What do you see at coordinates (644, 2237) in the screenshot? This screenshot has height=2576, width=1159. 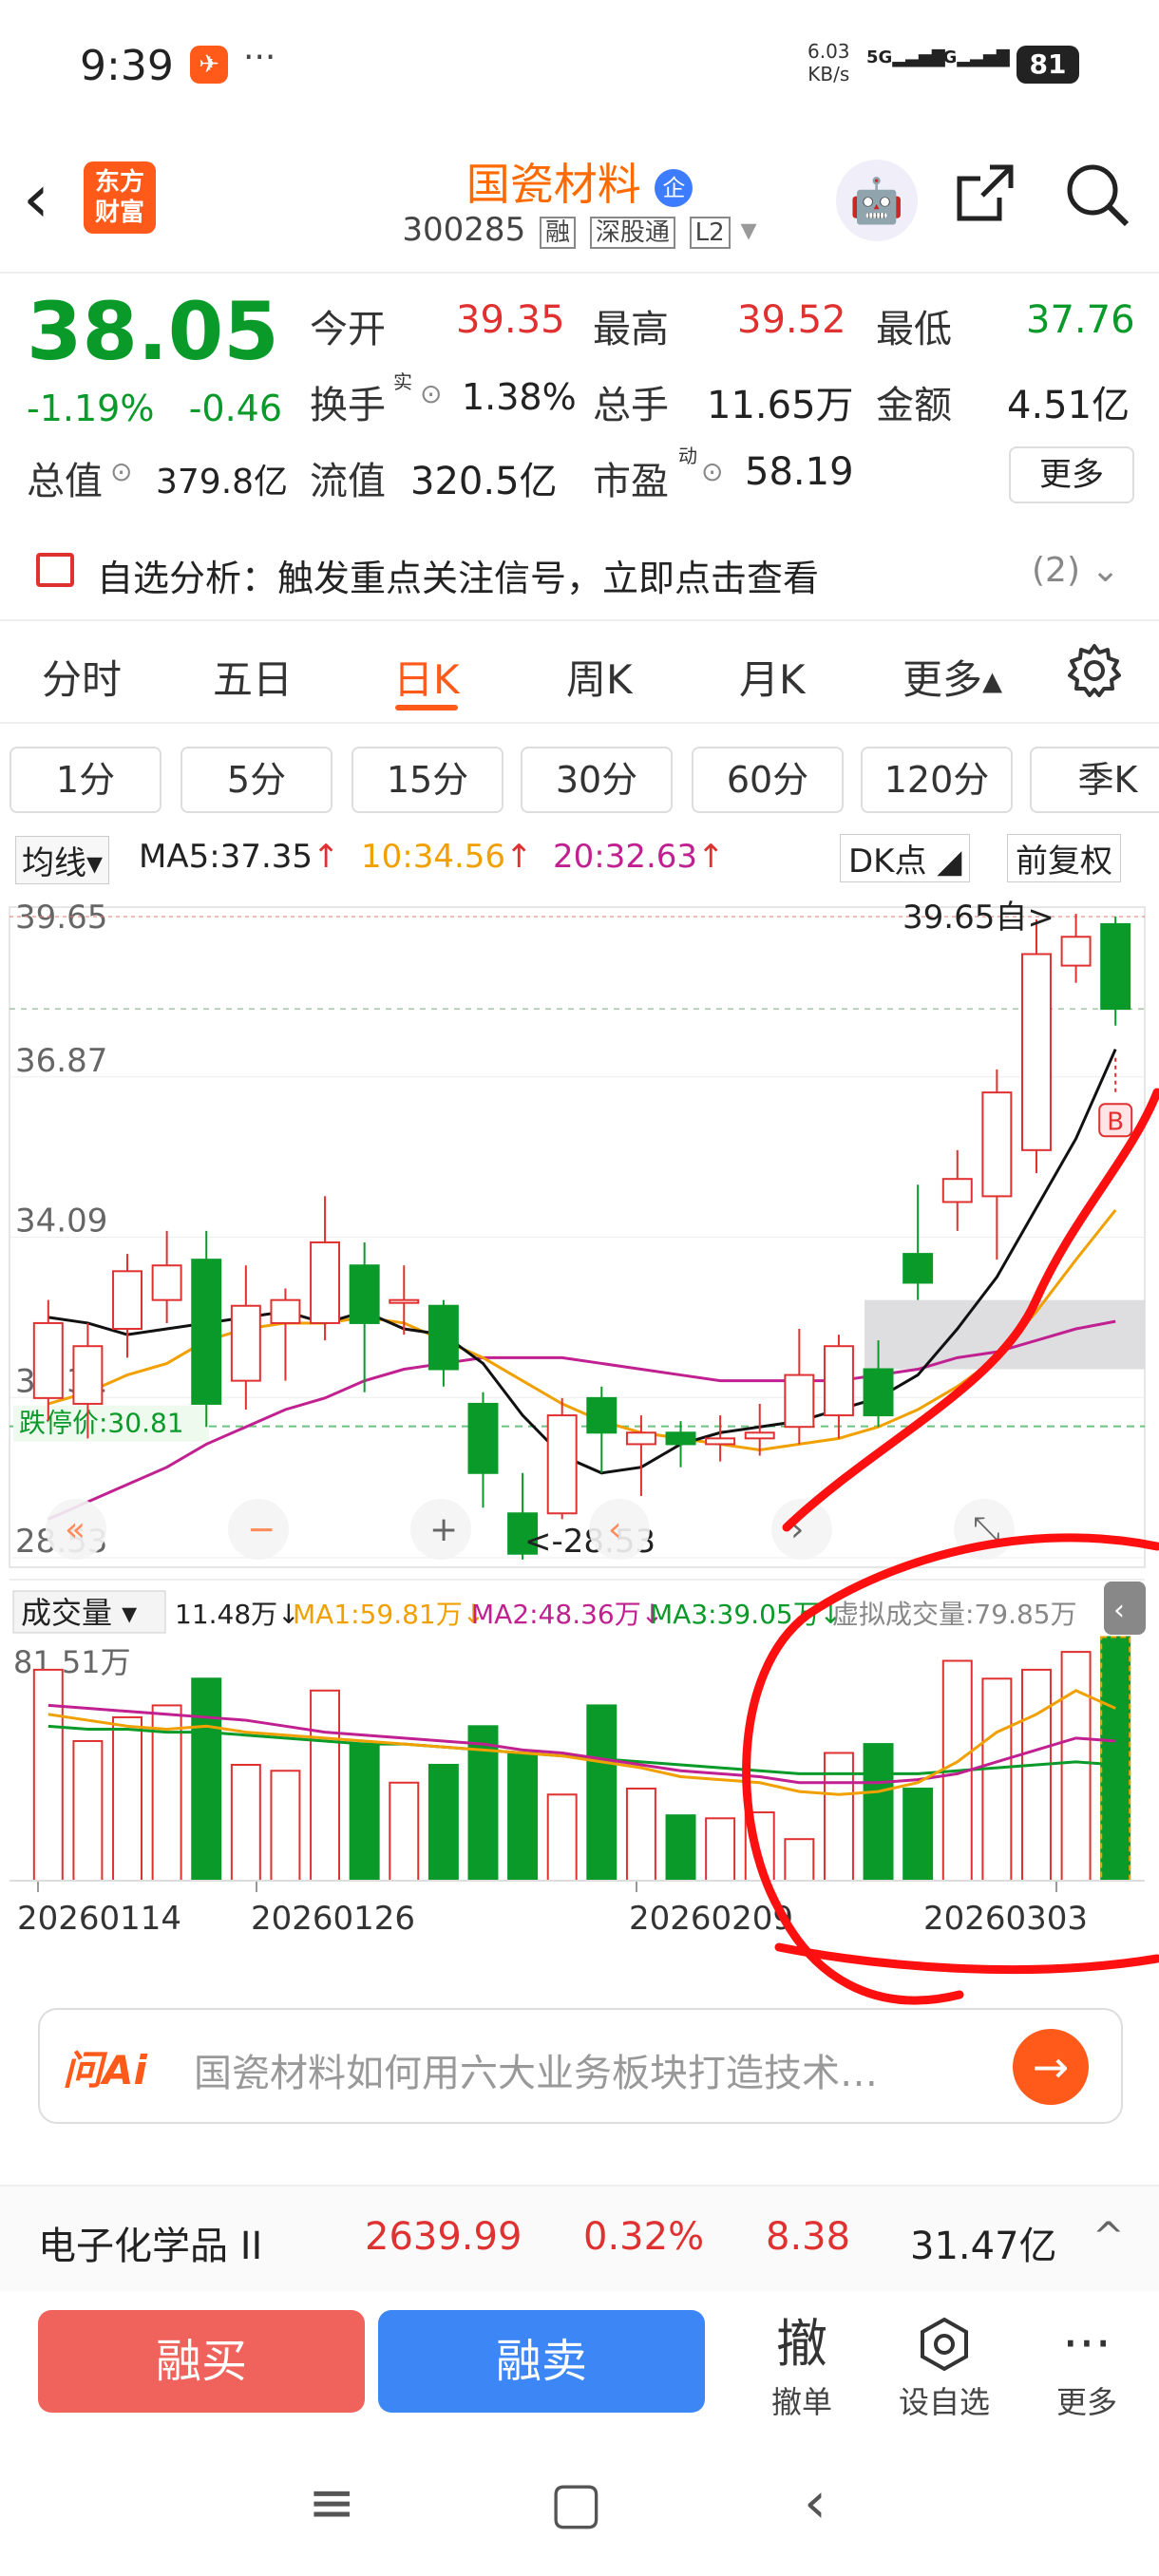 I see `sector-pct: 0.32%` at bounding box center [644, 2237].